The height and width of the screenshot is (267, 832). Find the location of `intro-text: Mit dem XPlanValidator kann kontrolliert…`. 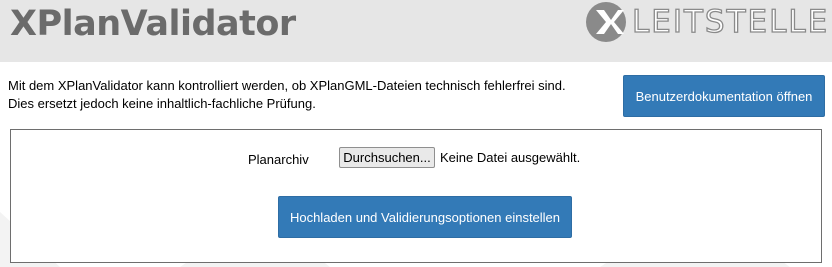

intro-text: Mit dem XPlanValidator kann kontrolliert… is located at coordinates (308, 95).